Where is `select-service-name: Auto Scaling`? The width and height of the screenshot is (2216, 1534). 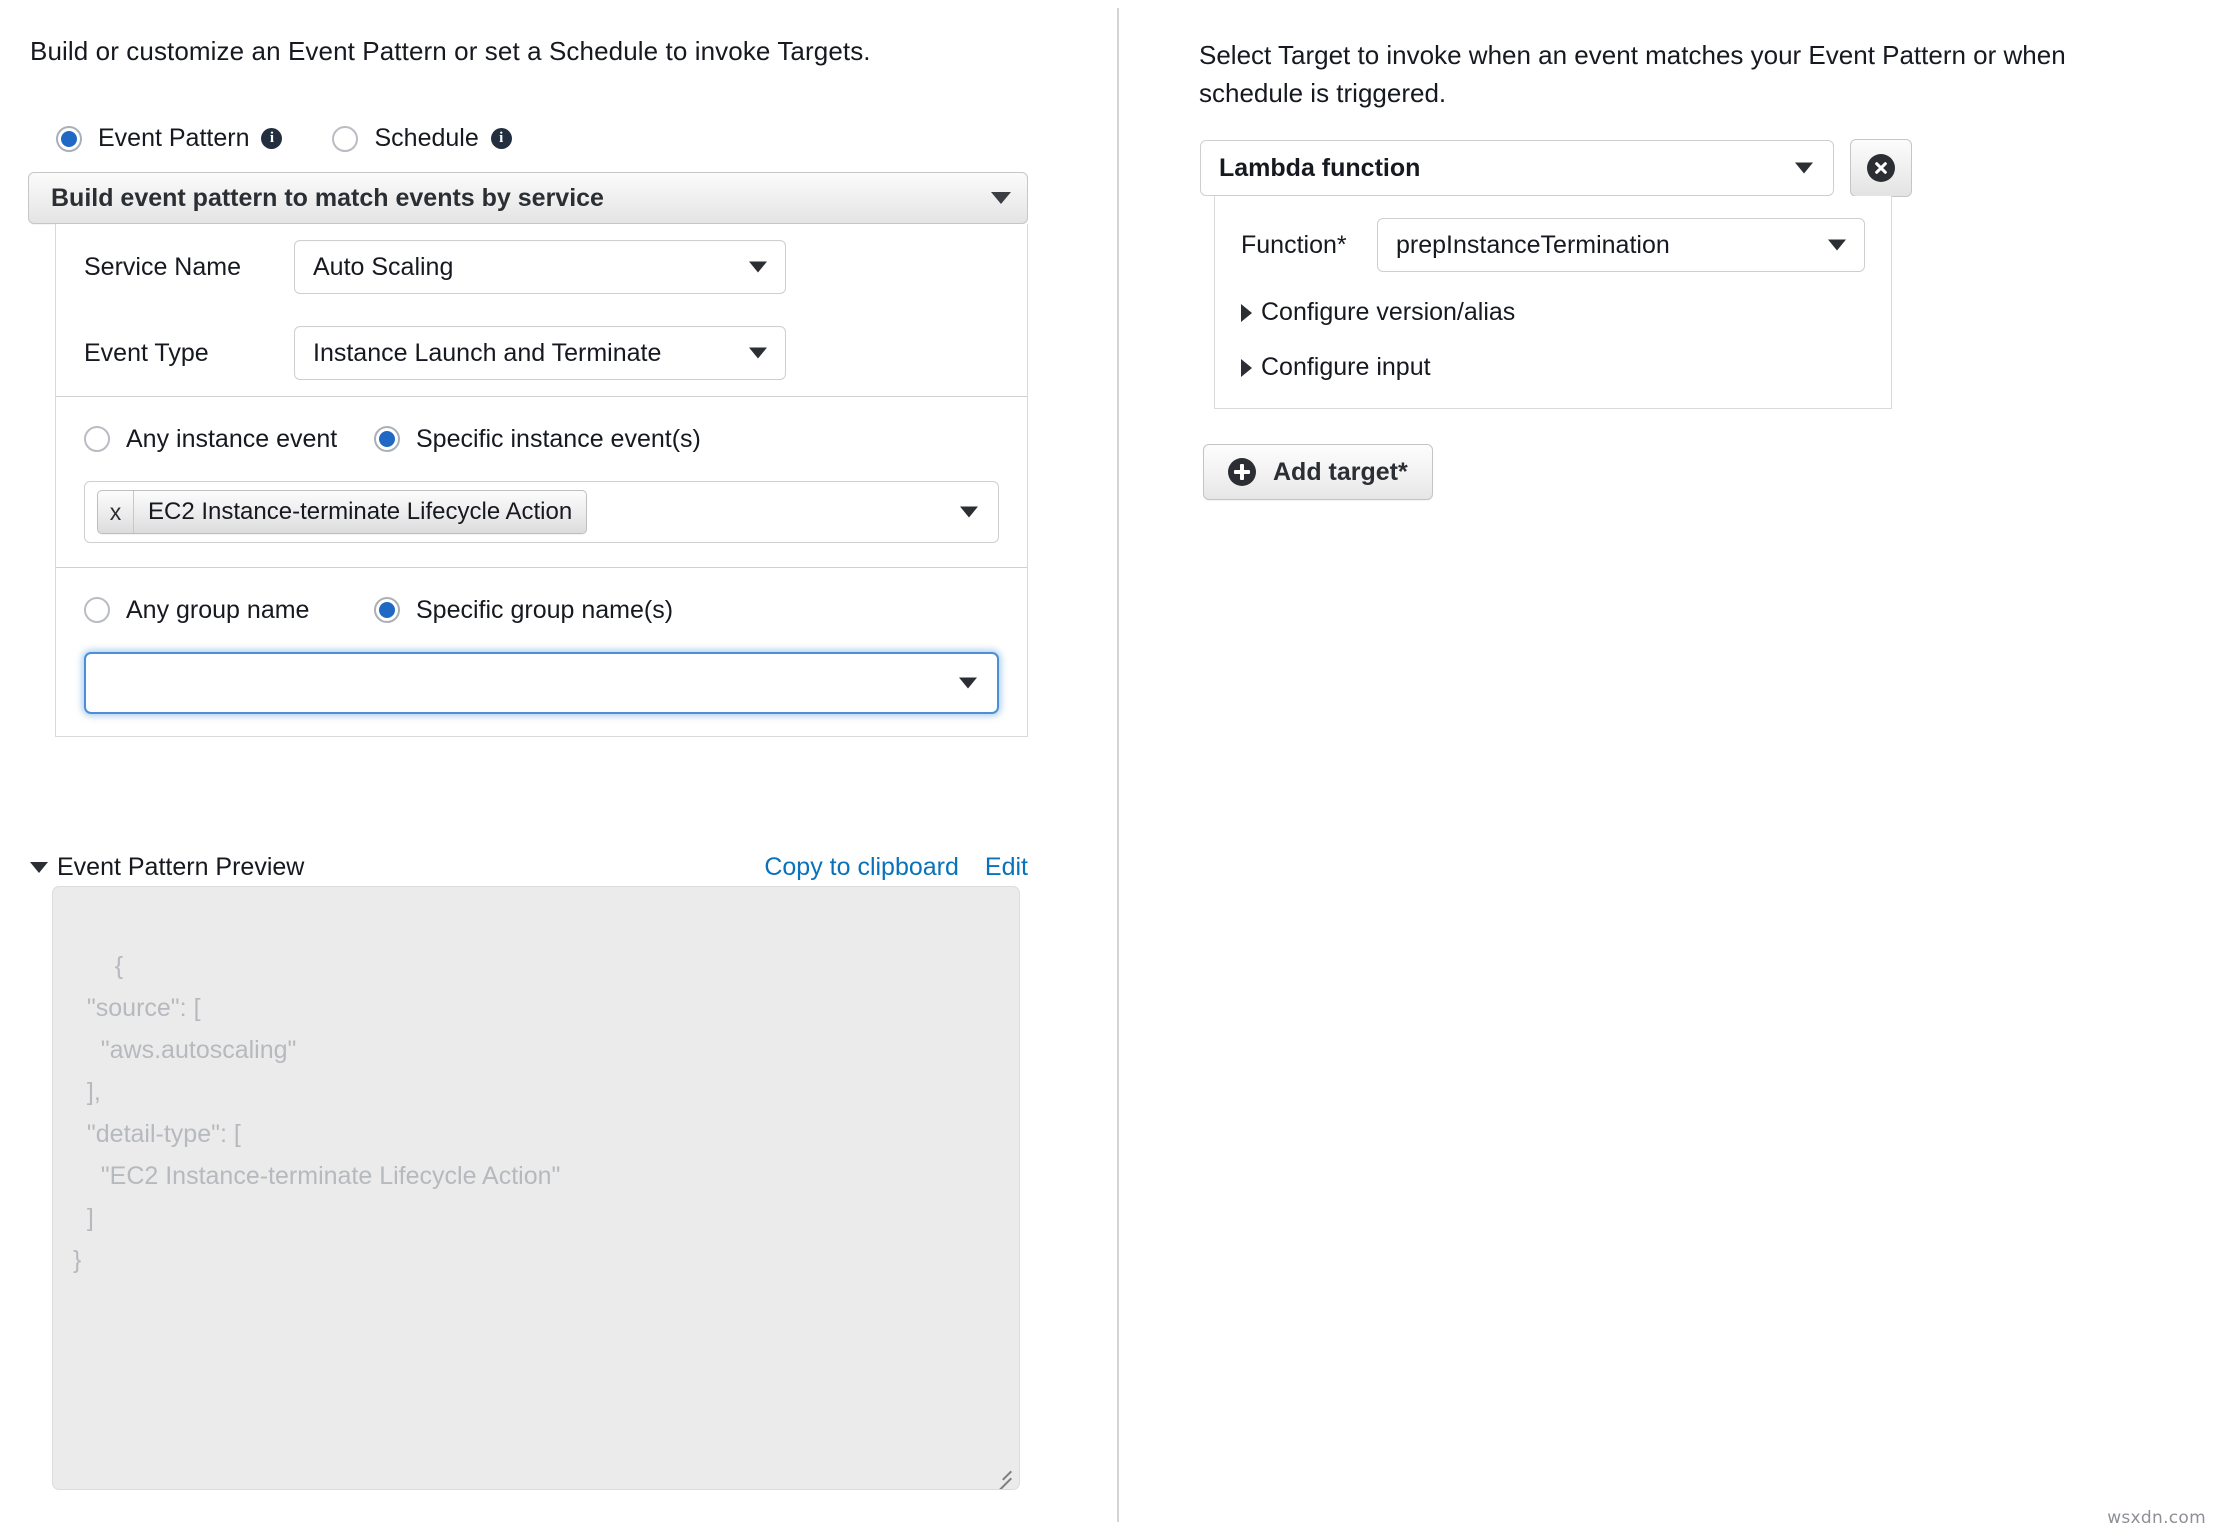
select-service-name: Auto Scaling is located at coordinates (540, 267).